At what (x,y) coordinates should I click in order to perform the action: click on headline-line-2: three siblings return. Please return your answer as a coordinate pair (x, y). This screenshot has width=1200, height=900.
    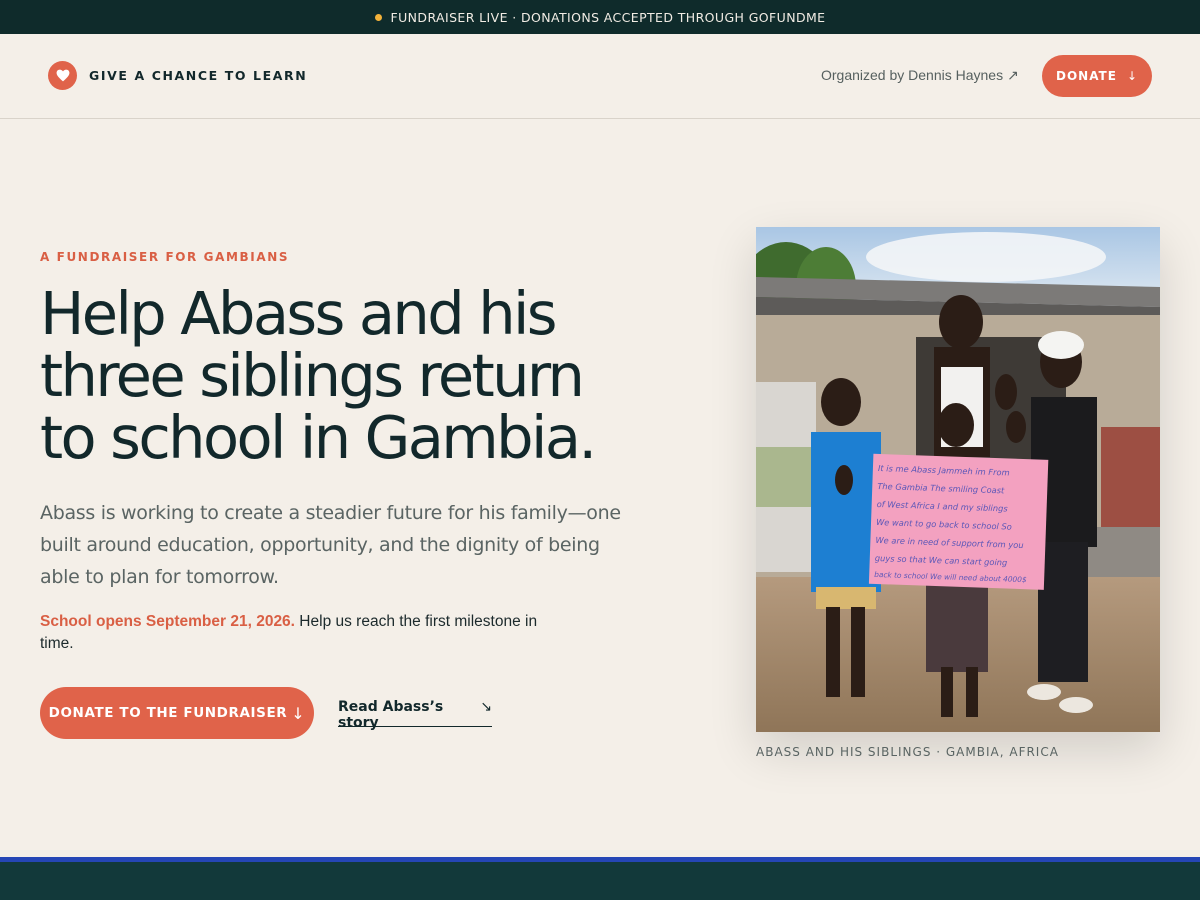
    Looking at the image, I should click on (312, 375).